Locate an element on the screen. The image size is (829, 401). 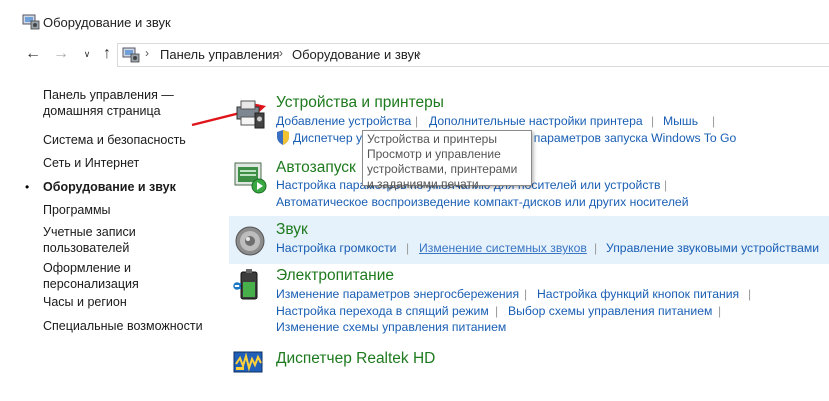
sidebar-item-system-security: Система и безопасность is located at coordinates (114, 140).